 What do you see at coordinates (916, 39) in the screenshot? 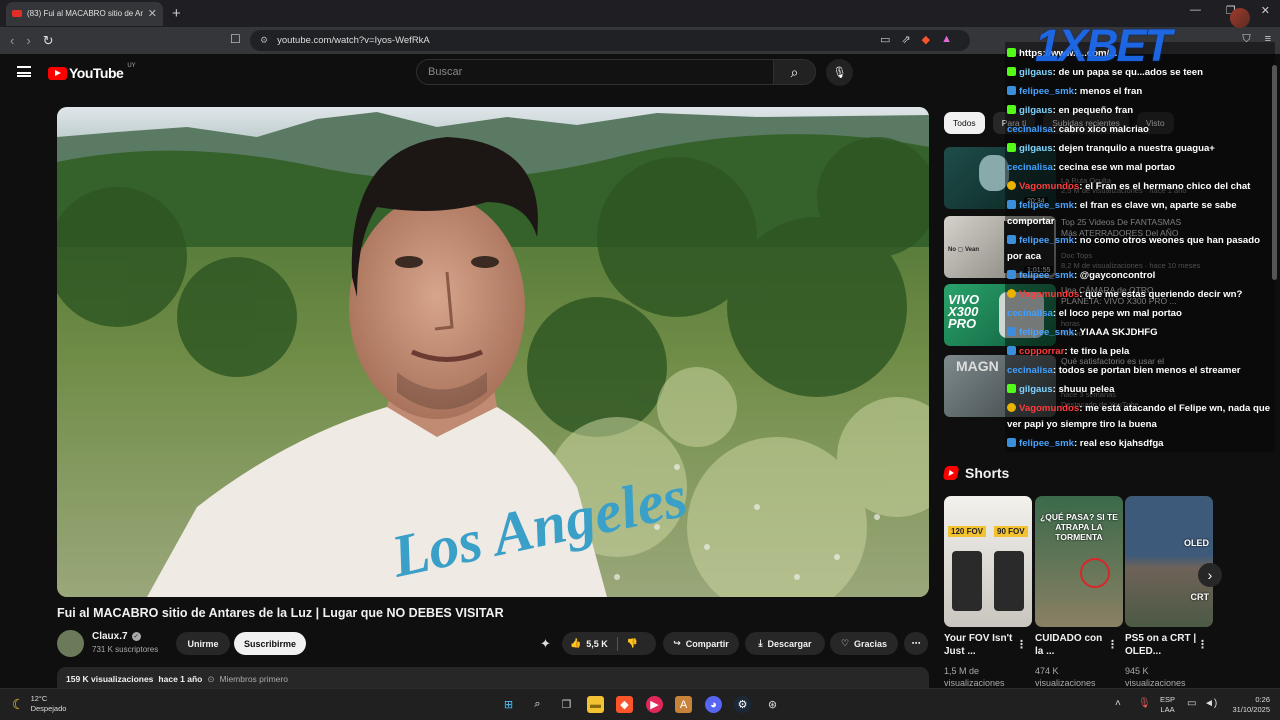
I see `extensions: ▭ ⇗ ◆ ▲` at bounding box center [916, 39].